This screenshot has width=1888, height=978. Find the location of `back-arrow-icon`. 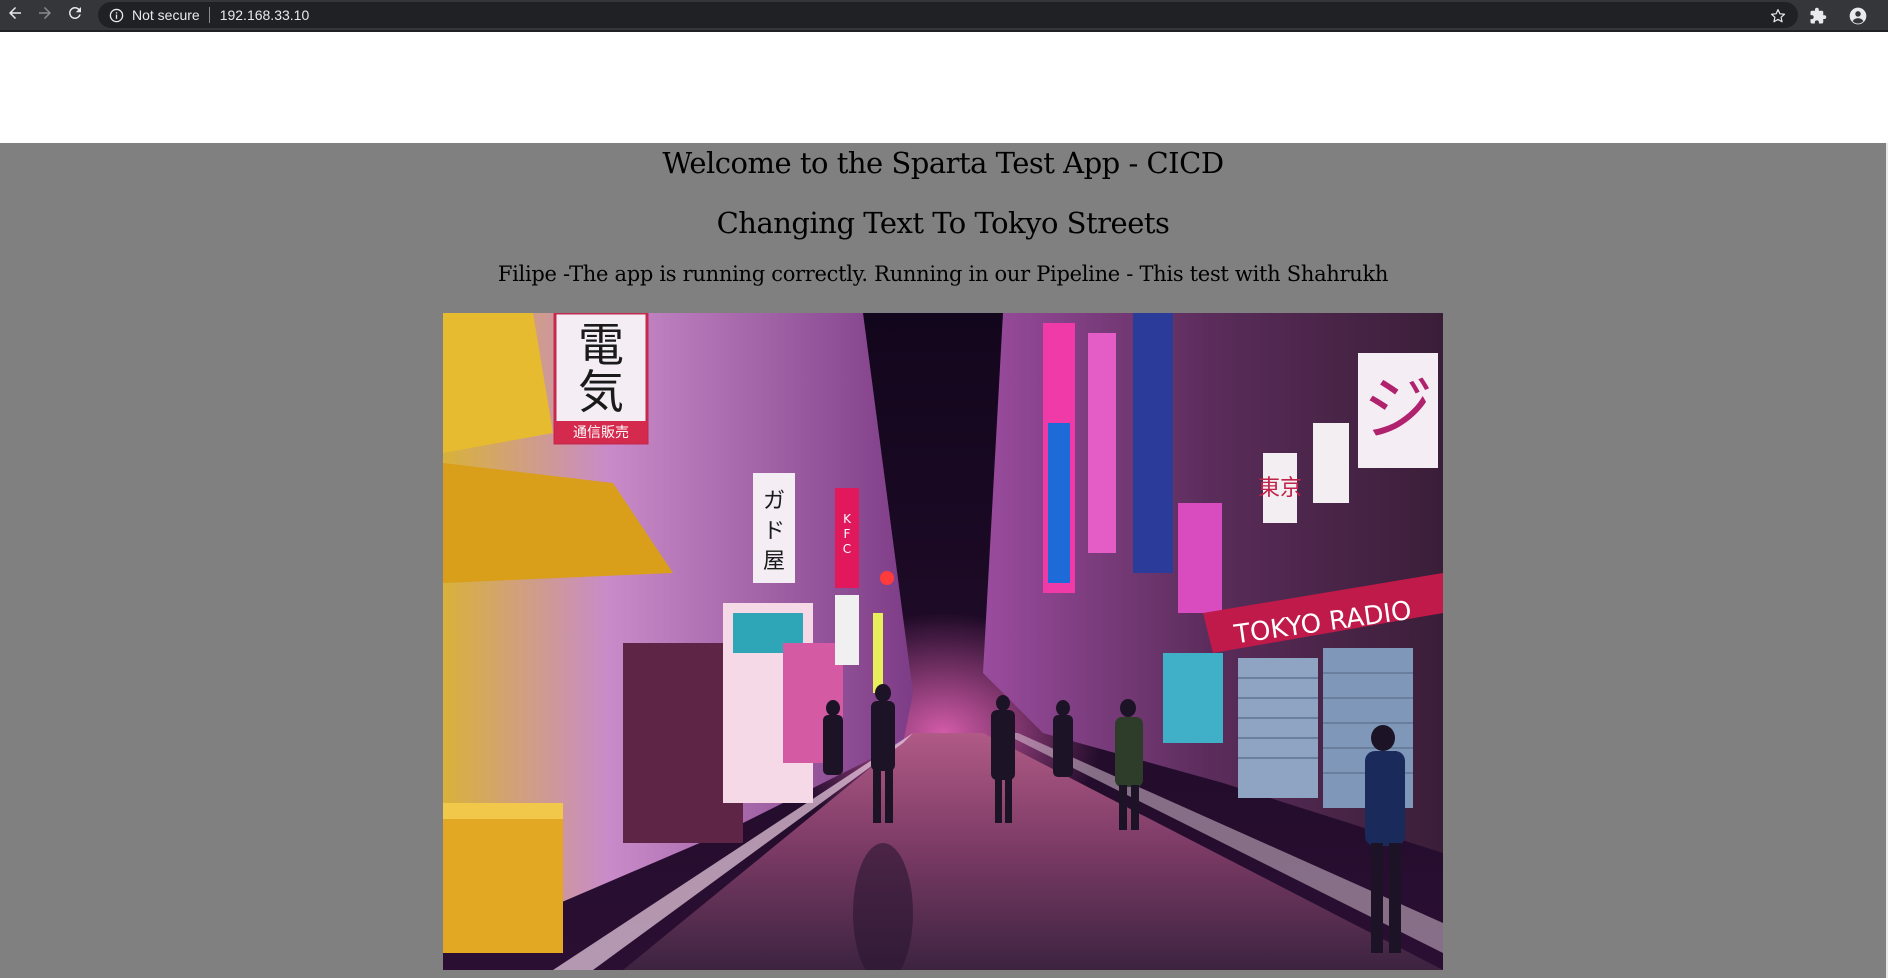

back-arrow-icon is located at coordinates (15, 15).